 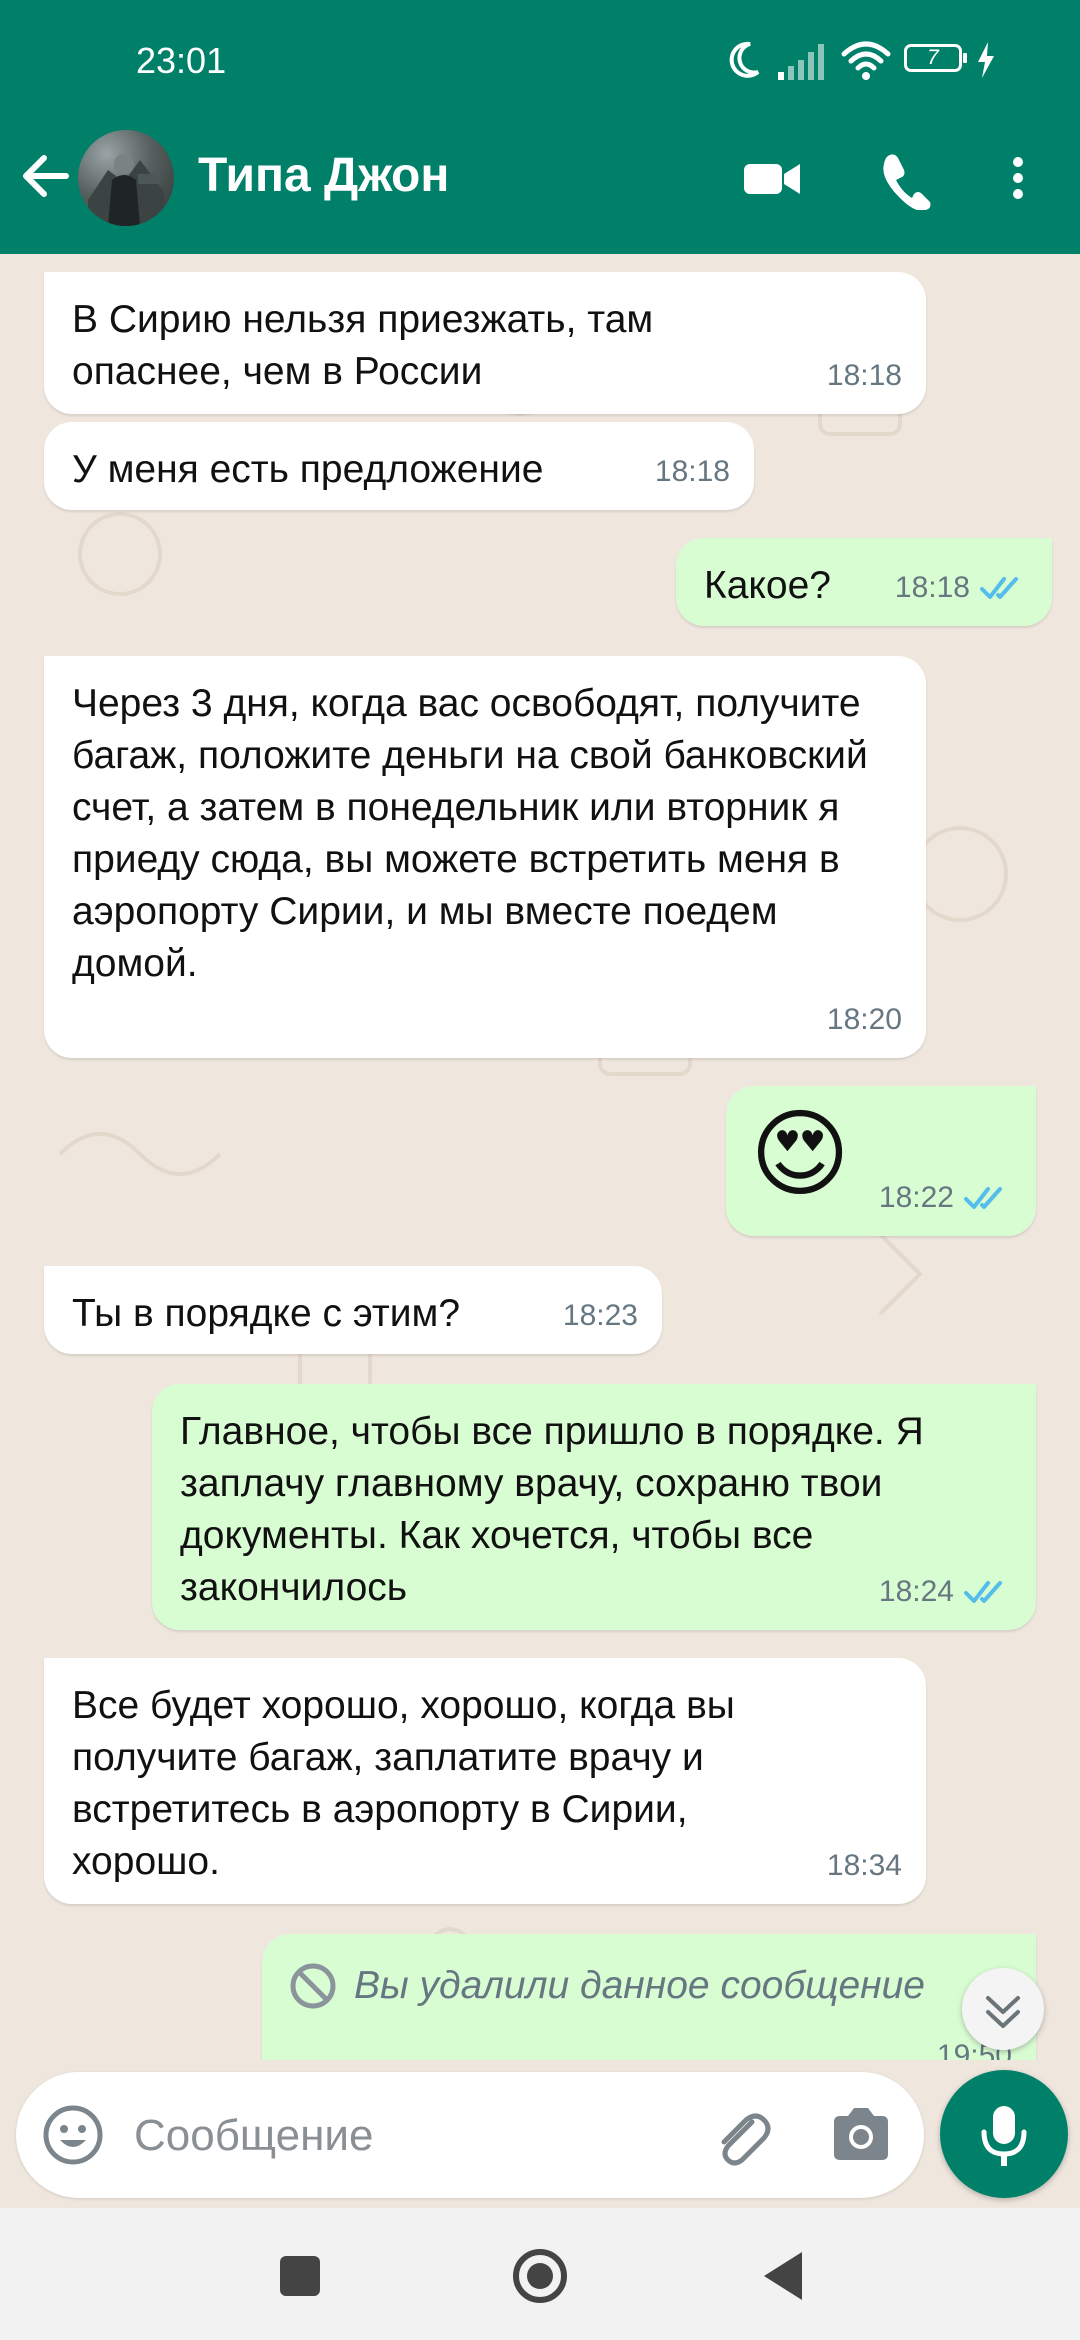 I want to click on home-icon, so click(x=540, y=2276).